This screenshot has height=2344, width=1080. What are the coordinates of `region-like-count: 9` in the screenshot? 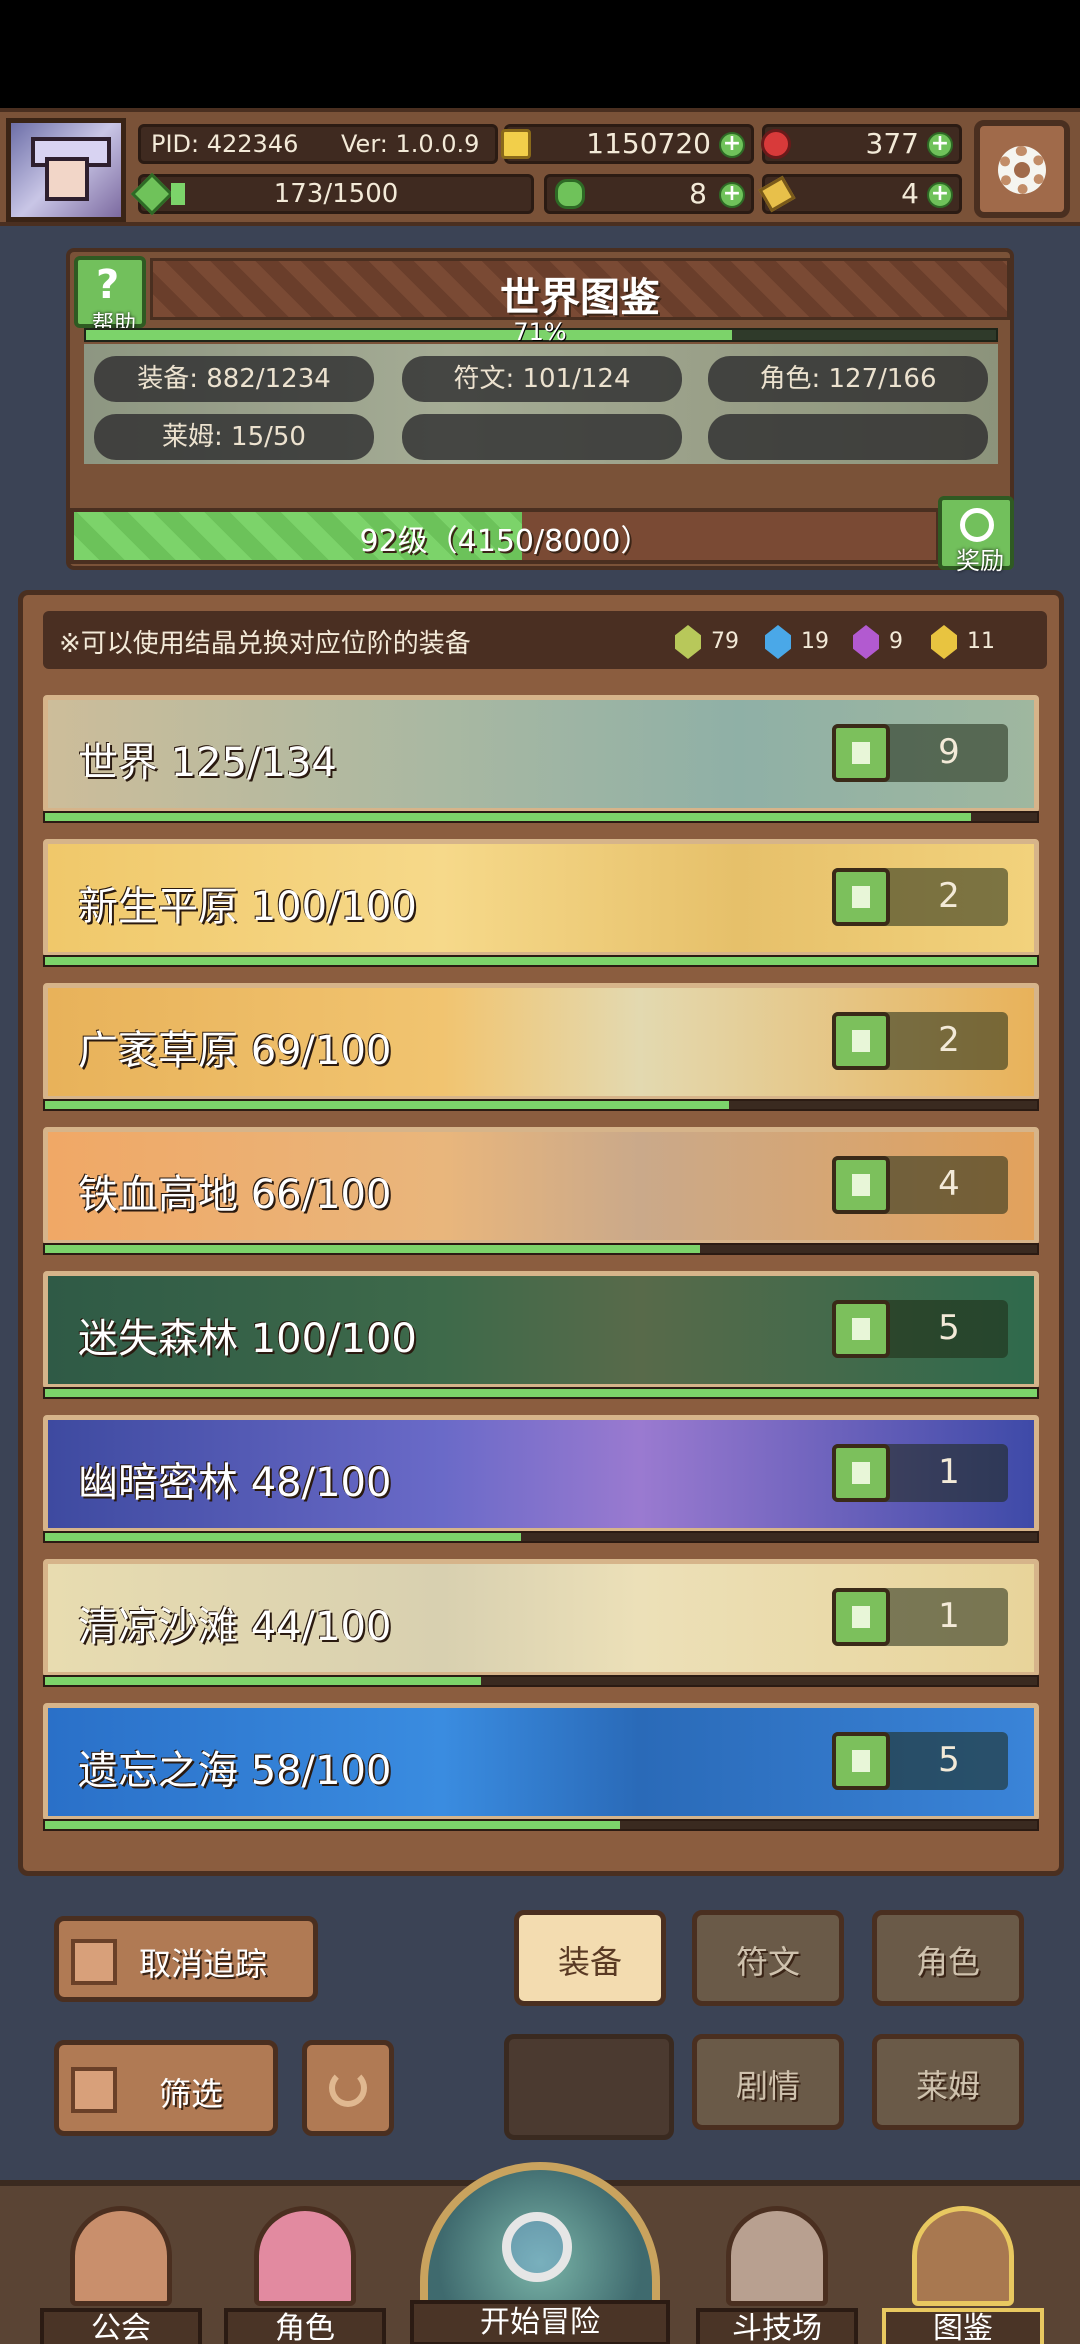 It's located at (949, 752).